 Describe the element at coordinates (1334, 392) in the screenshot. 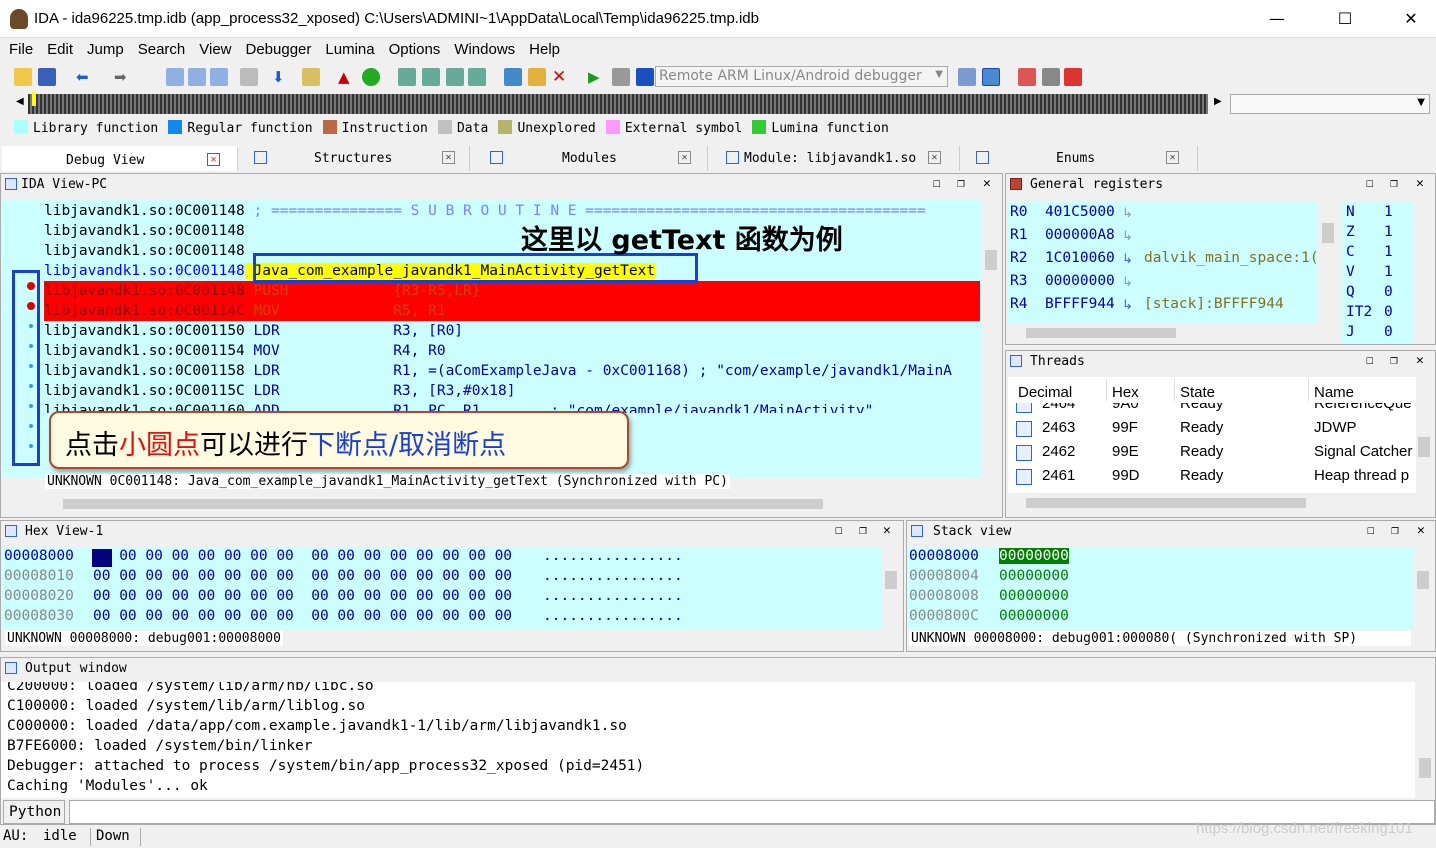

I see `column-header-name: Name` at that location.